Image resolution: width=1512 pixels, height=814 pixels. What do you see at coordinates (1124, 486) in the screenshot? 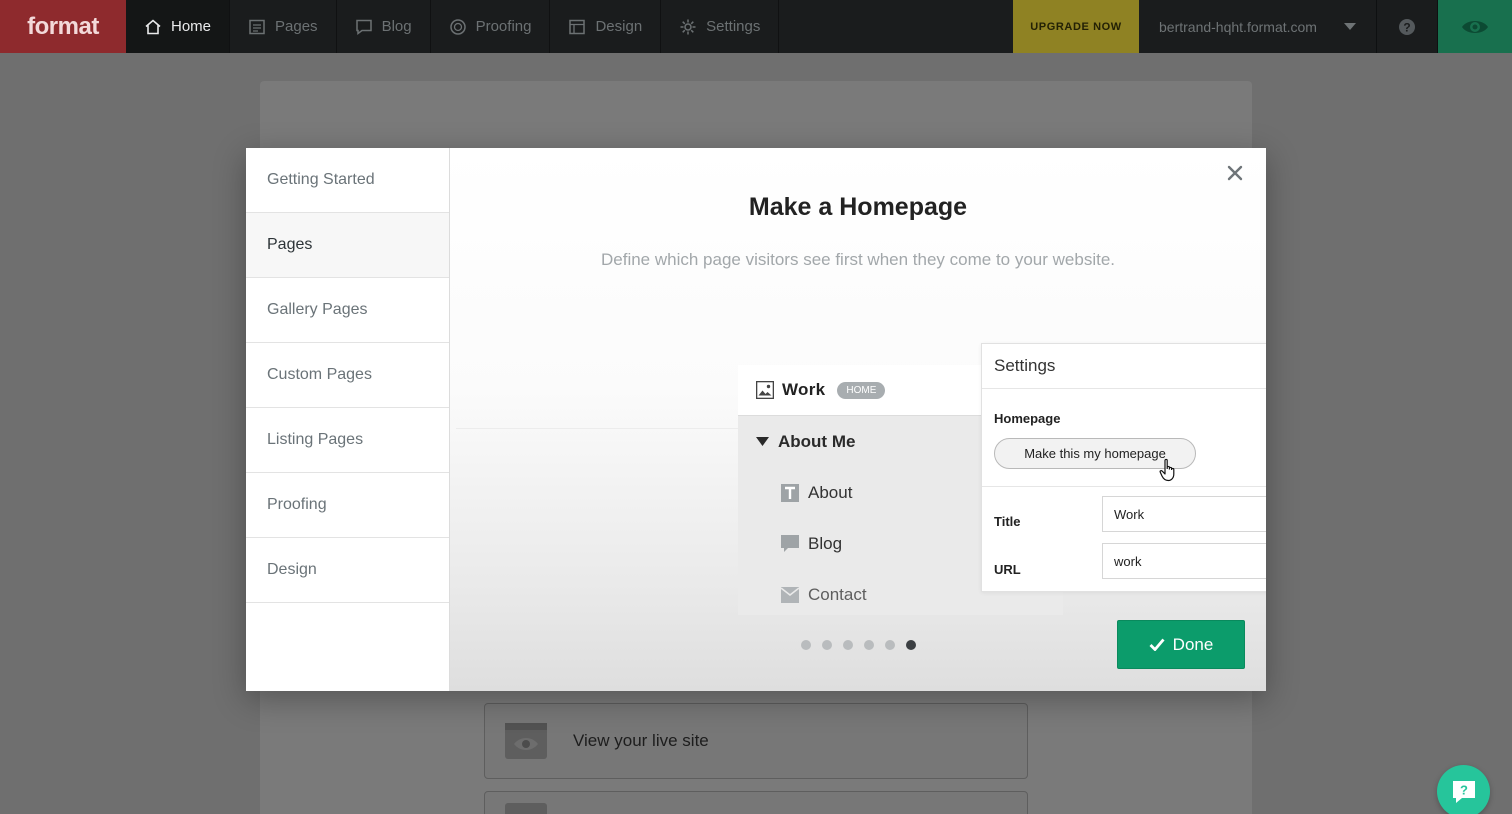
I see `divider` at bounding box center [1124, 486].